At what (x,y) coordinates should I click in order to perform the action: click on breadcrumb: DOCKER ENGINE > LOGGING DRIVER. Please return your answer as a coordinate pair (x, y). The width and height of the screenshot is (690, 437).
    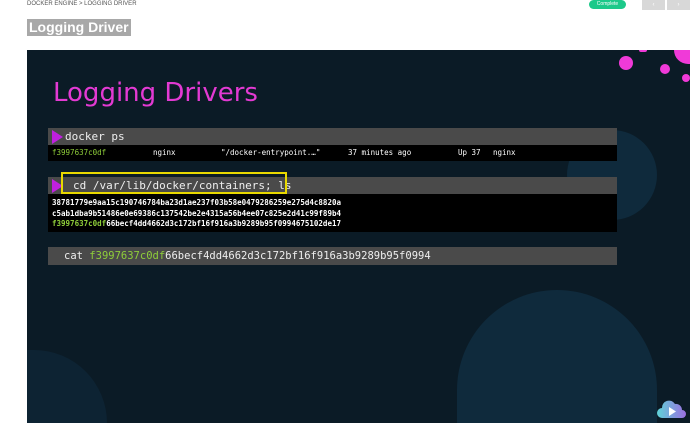
    Looking at the image, I should click on (82, 4).